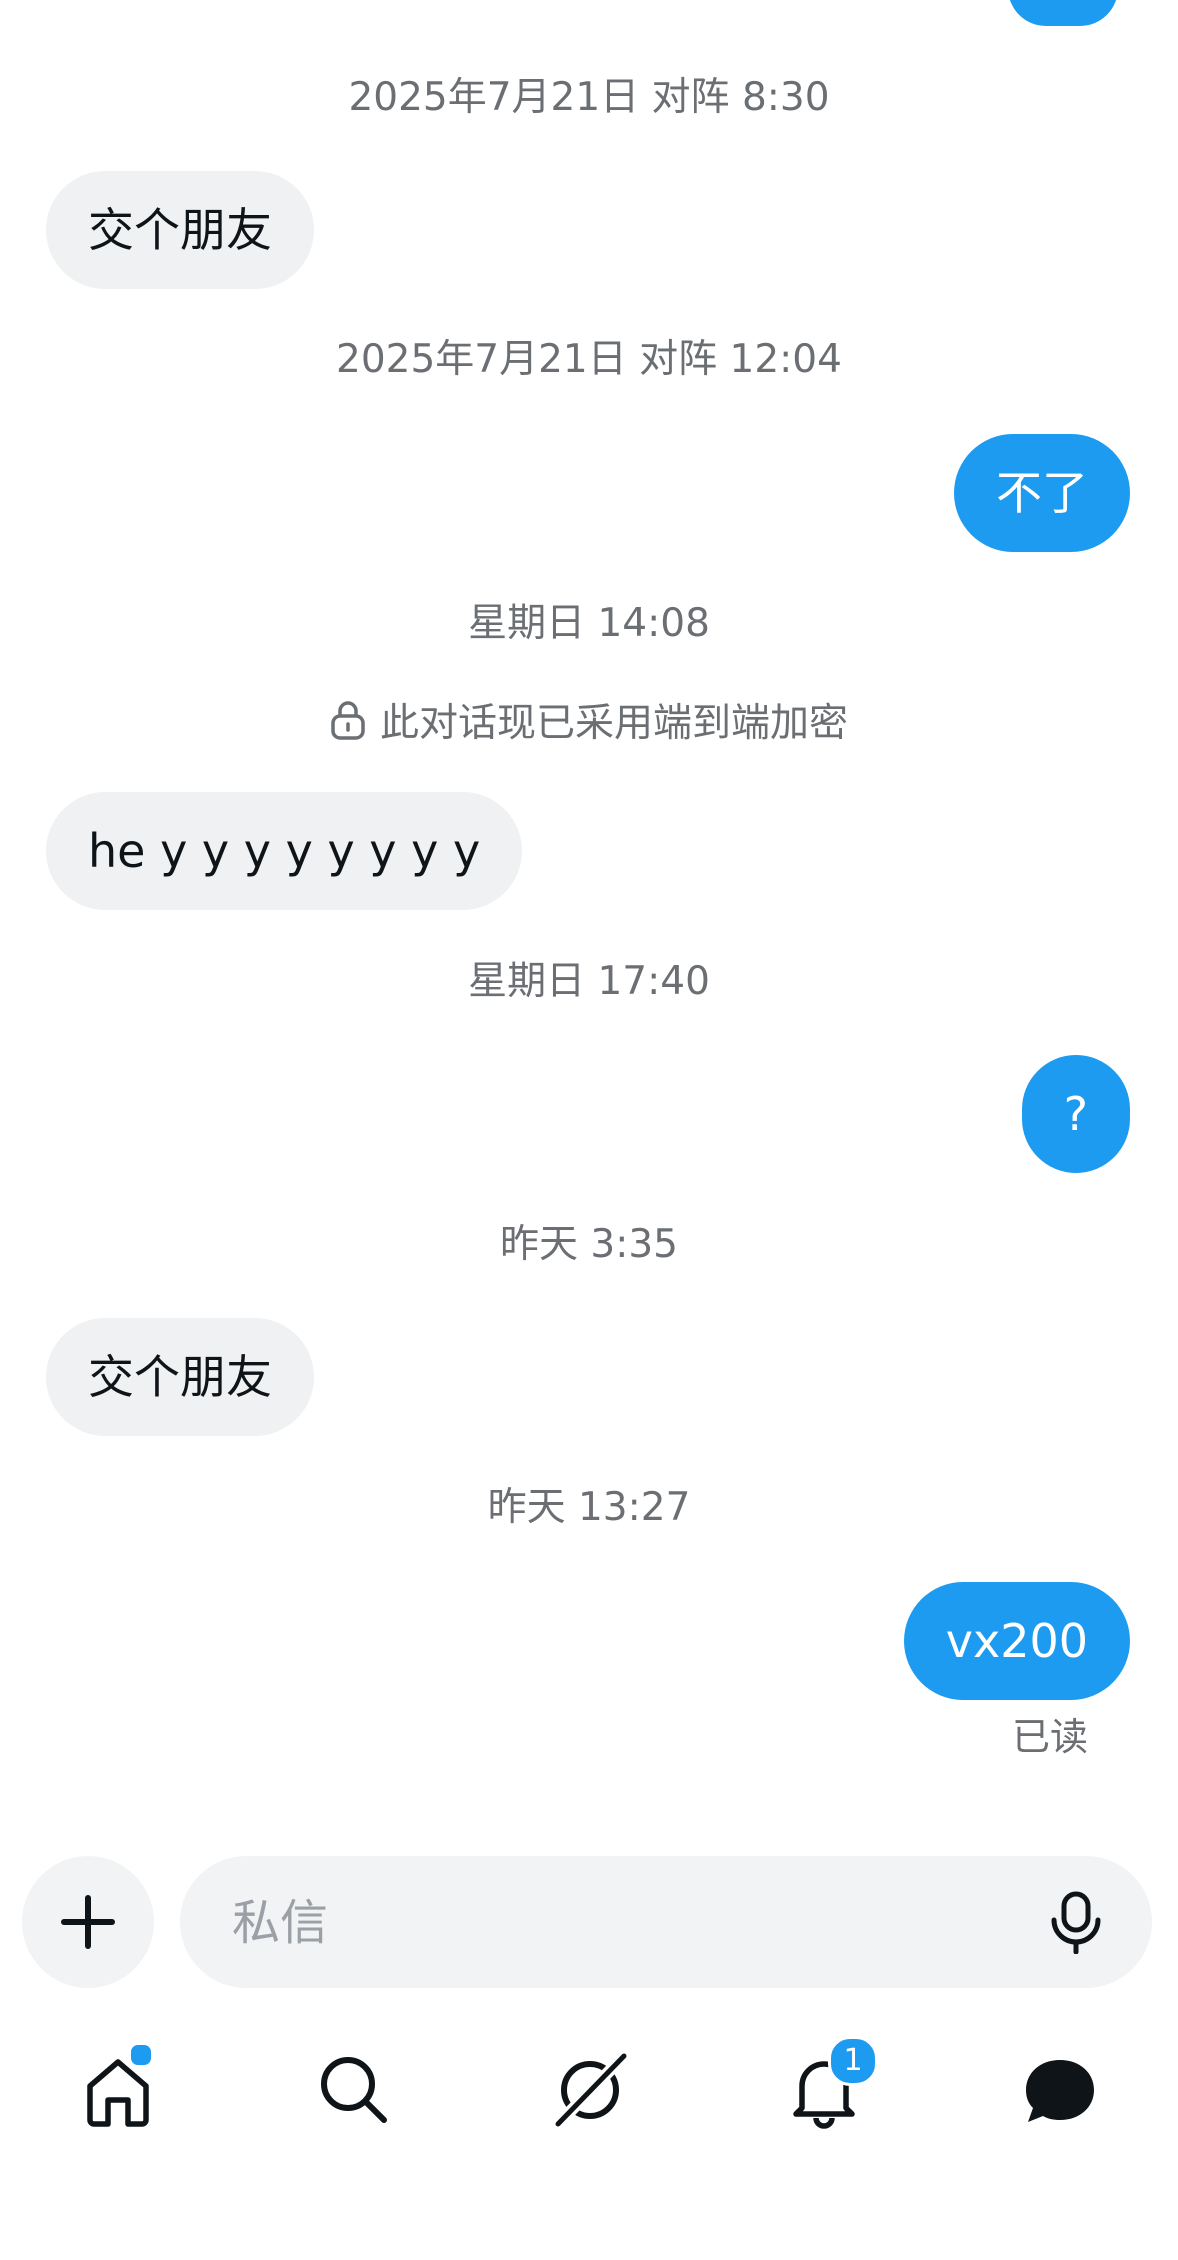 This screenshot has width=1178, height=2260. I want to click on nav-grok, so click(590, 2090).